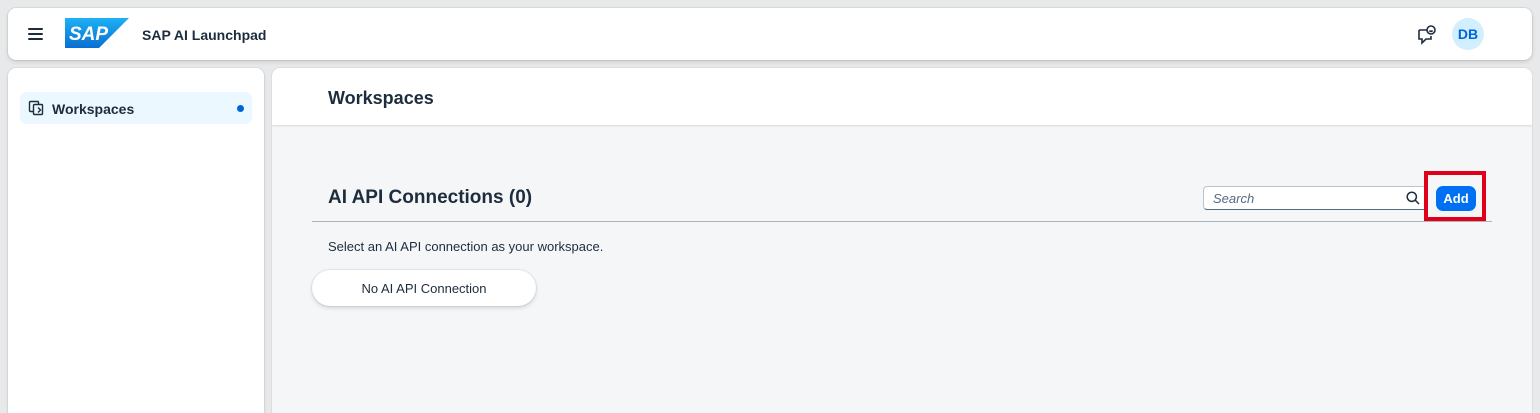 Image resolution: width=1540 pixels, height=413 pixels. Describe the element at coordinates (136, 240) in the screenshot. I see `side-navigation: Workspaces` at that location.